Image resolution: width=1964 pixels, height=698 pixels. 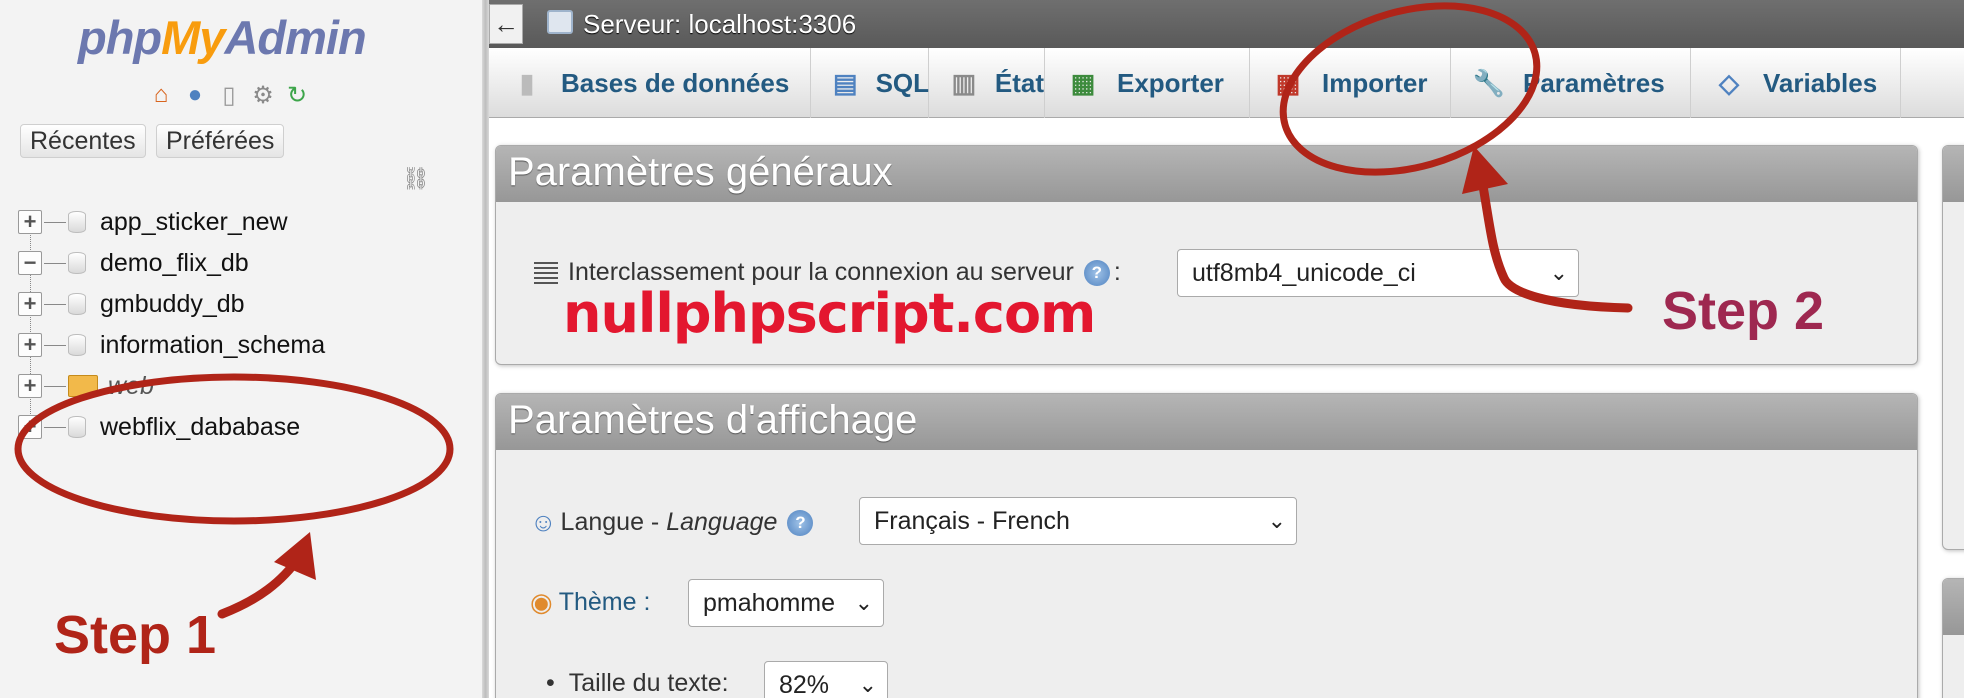 I want to click on server-icon, so click(x=560, y=22).